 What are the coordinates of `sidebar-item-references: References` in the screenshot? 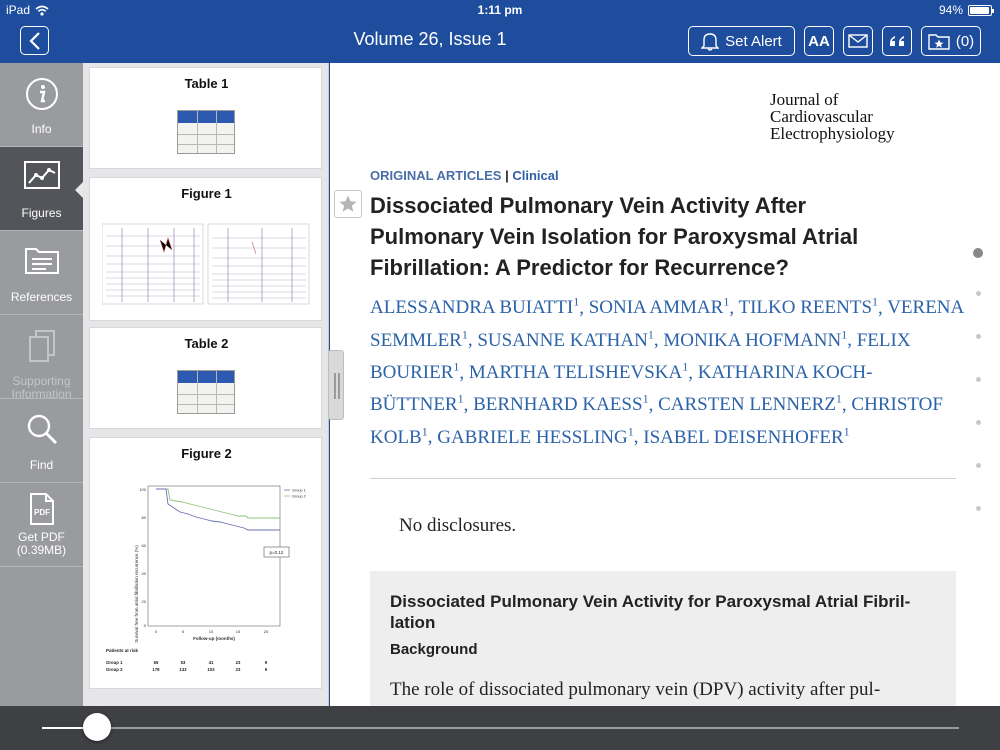 It's located at (41, 273).